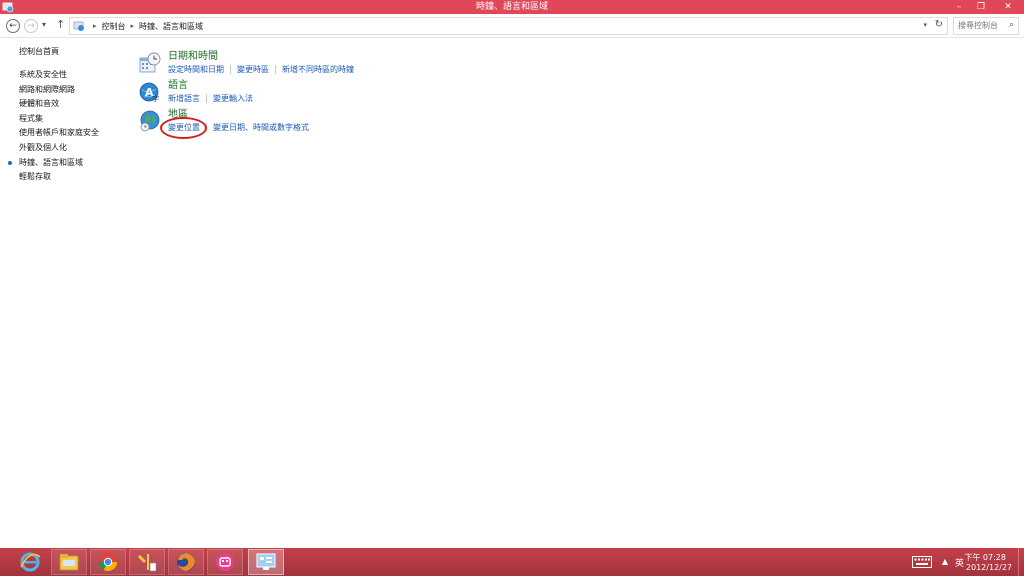  Describe the element at coordinates (150, 121) in the screenshot. I see `globe-clock-icon` at that location.